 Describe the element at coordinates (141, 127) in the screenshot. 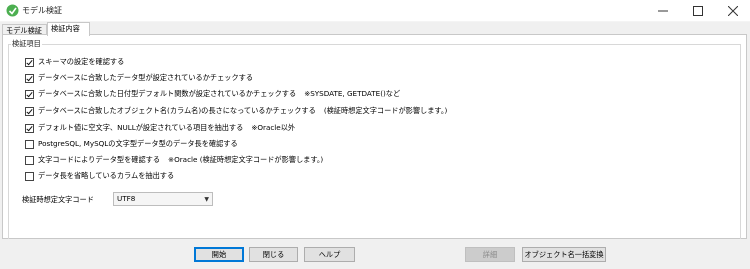

I see `check-item-label: デフォルト値に空文字、NULLが設定されている項目を抽出する` at that location.